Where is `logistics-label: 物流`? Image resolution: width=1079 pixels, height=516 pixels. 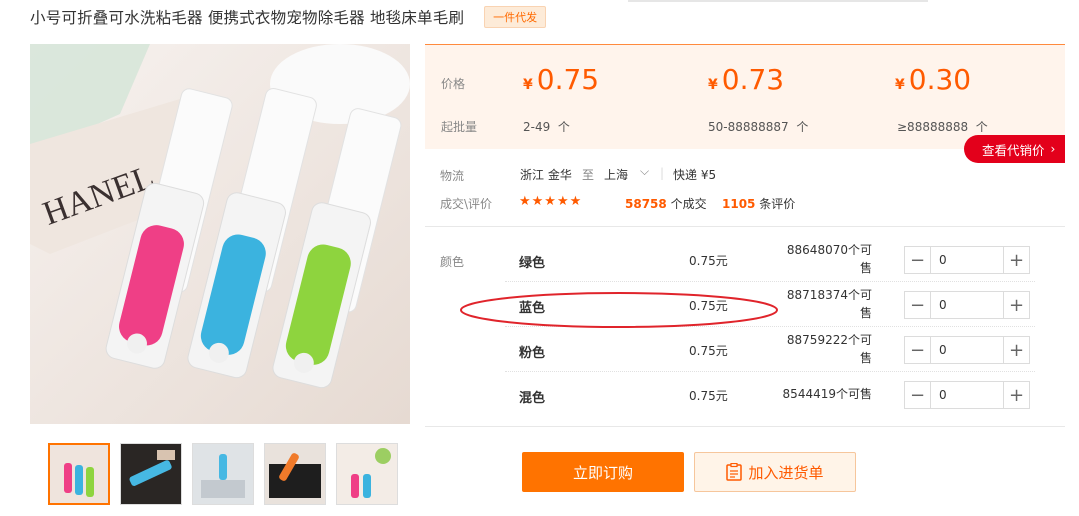 logistics-label: 物流 is located at coordinates (452, 176).